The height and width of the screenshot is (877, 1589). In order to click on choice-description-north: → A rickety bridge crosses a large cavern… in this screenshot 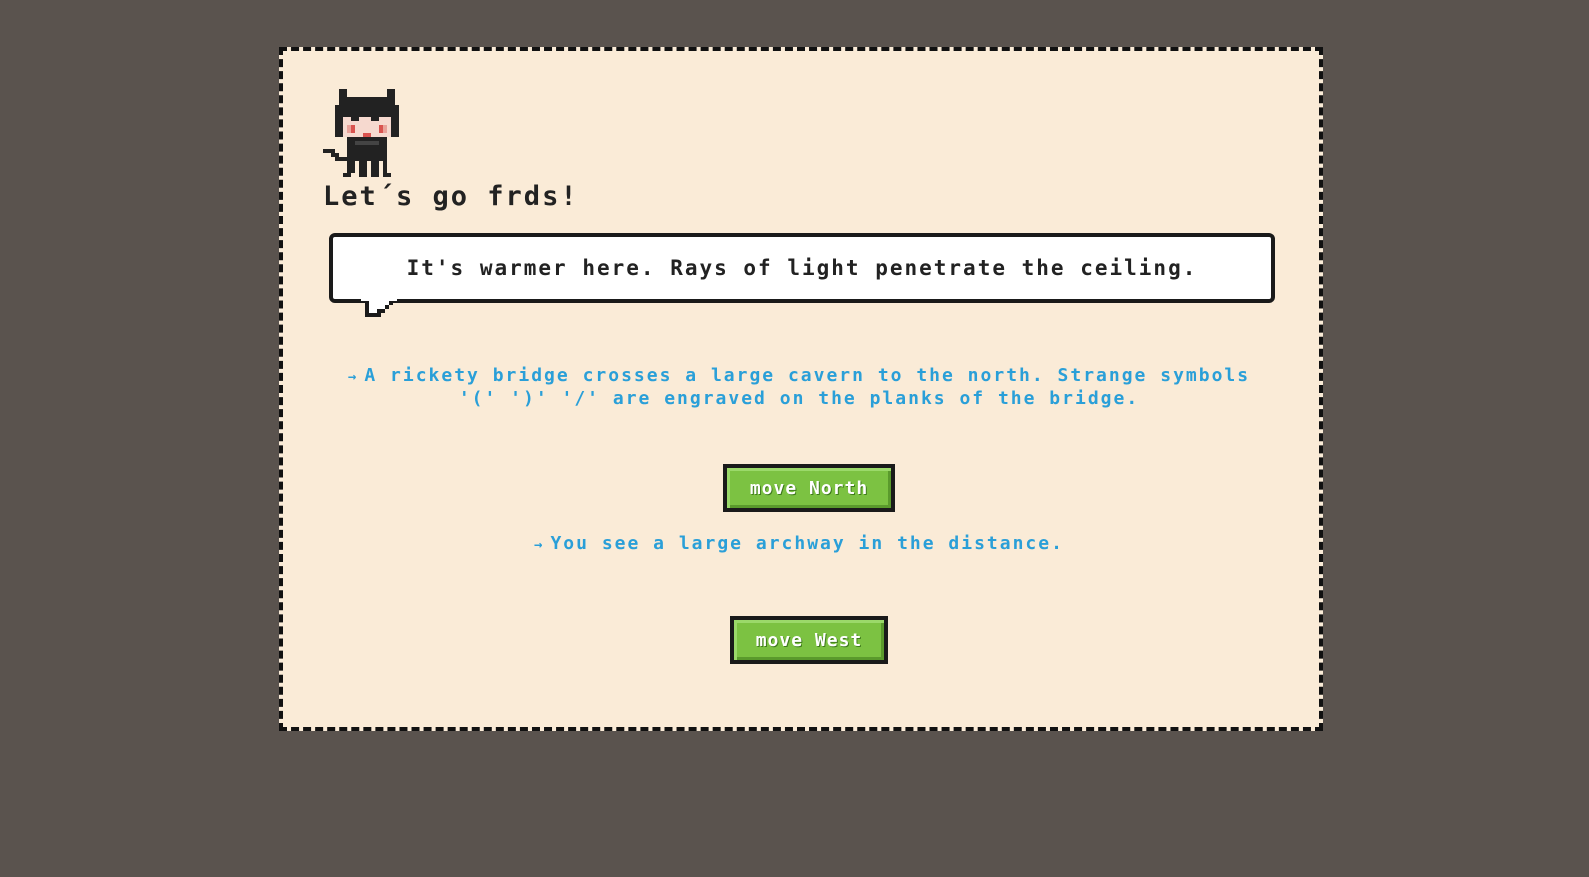, I will do `click(799, 387)`.